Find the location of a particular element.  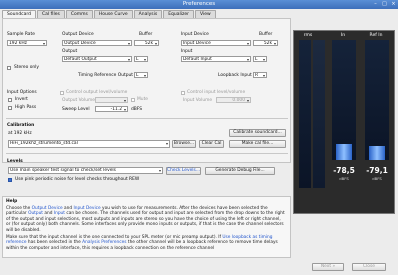

ref-level-unit: dBFS is located at coordinates (377, 178).